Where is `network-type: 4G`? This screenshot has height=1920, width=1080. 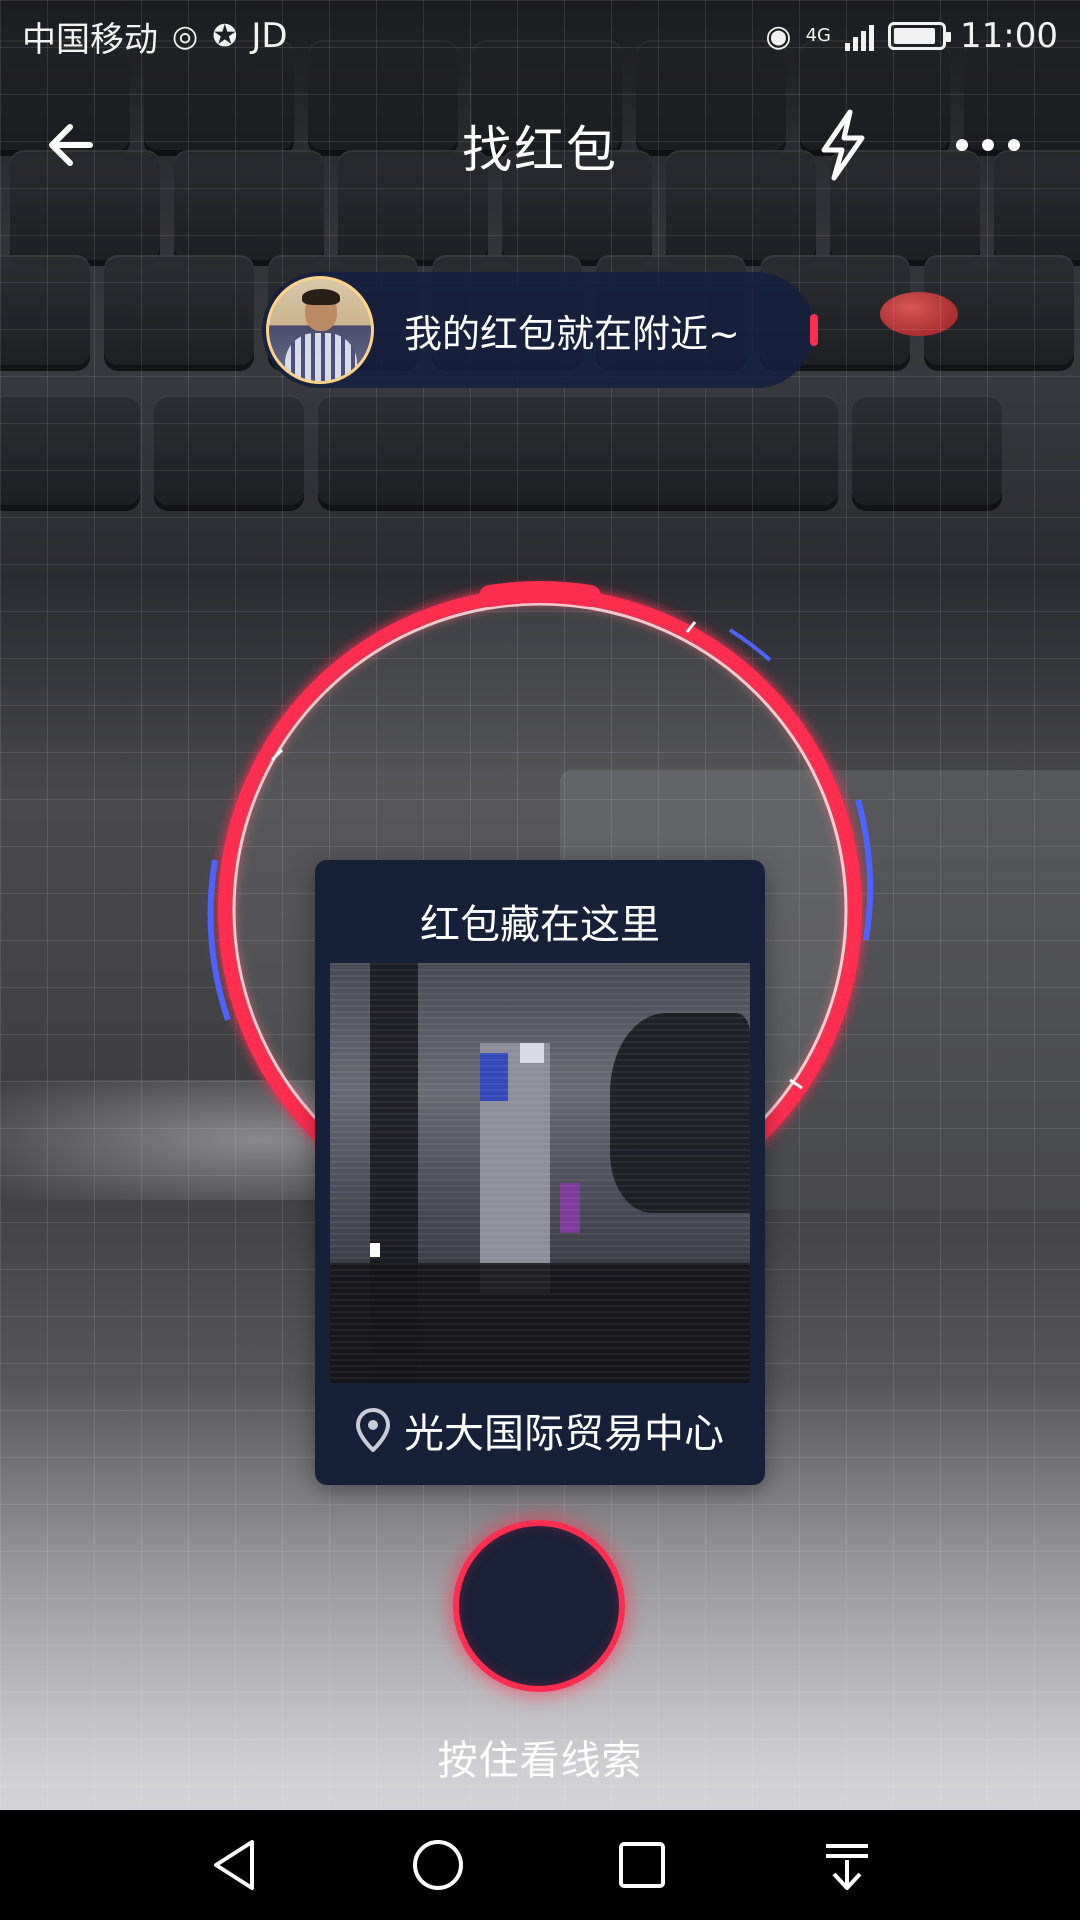 network-type: 4G is located at coordinates (818, 35).